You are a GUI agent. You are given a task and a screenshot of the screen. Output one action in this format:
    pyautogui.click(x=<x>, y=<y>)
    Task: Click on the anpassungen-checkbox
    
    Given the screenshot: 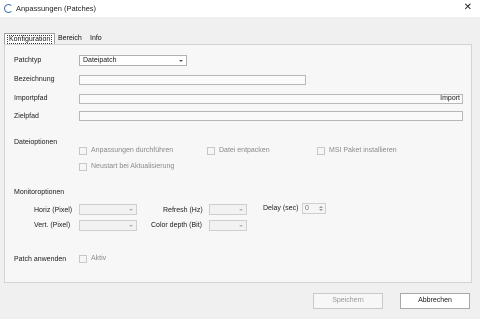 What is the action you would take?
    pyautogui.click(x=83, y=151)
    